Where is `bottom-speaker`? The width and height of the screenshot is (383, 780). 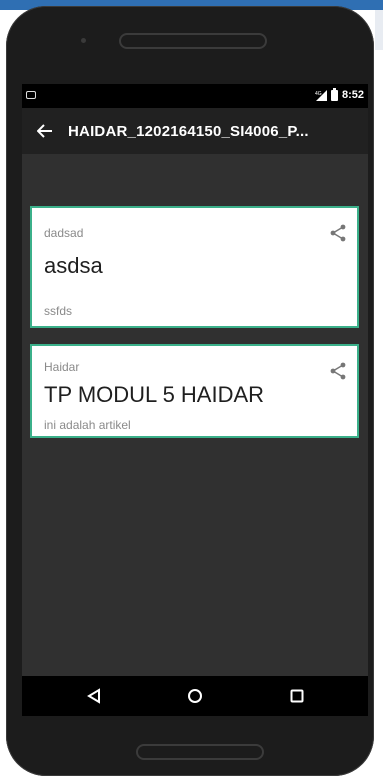 bottom-speaker is located at coordinates (200, 752).